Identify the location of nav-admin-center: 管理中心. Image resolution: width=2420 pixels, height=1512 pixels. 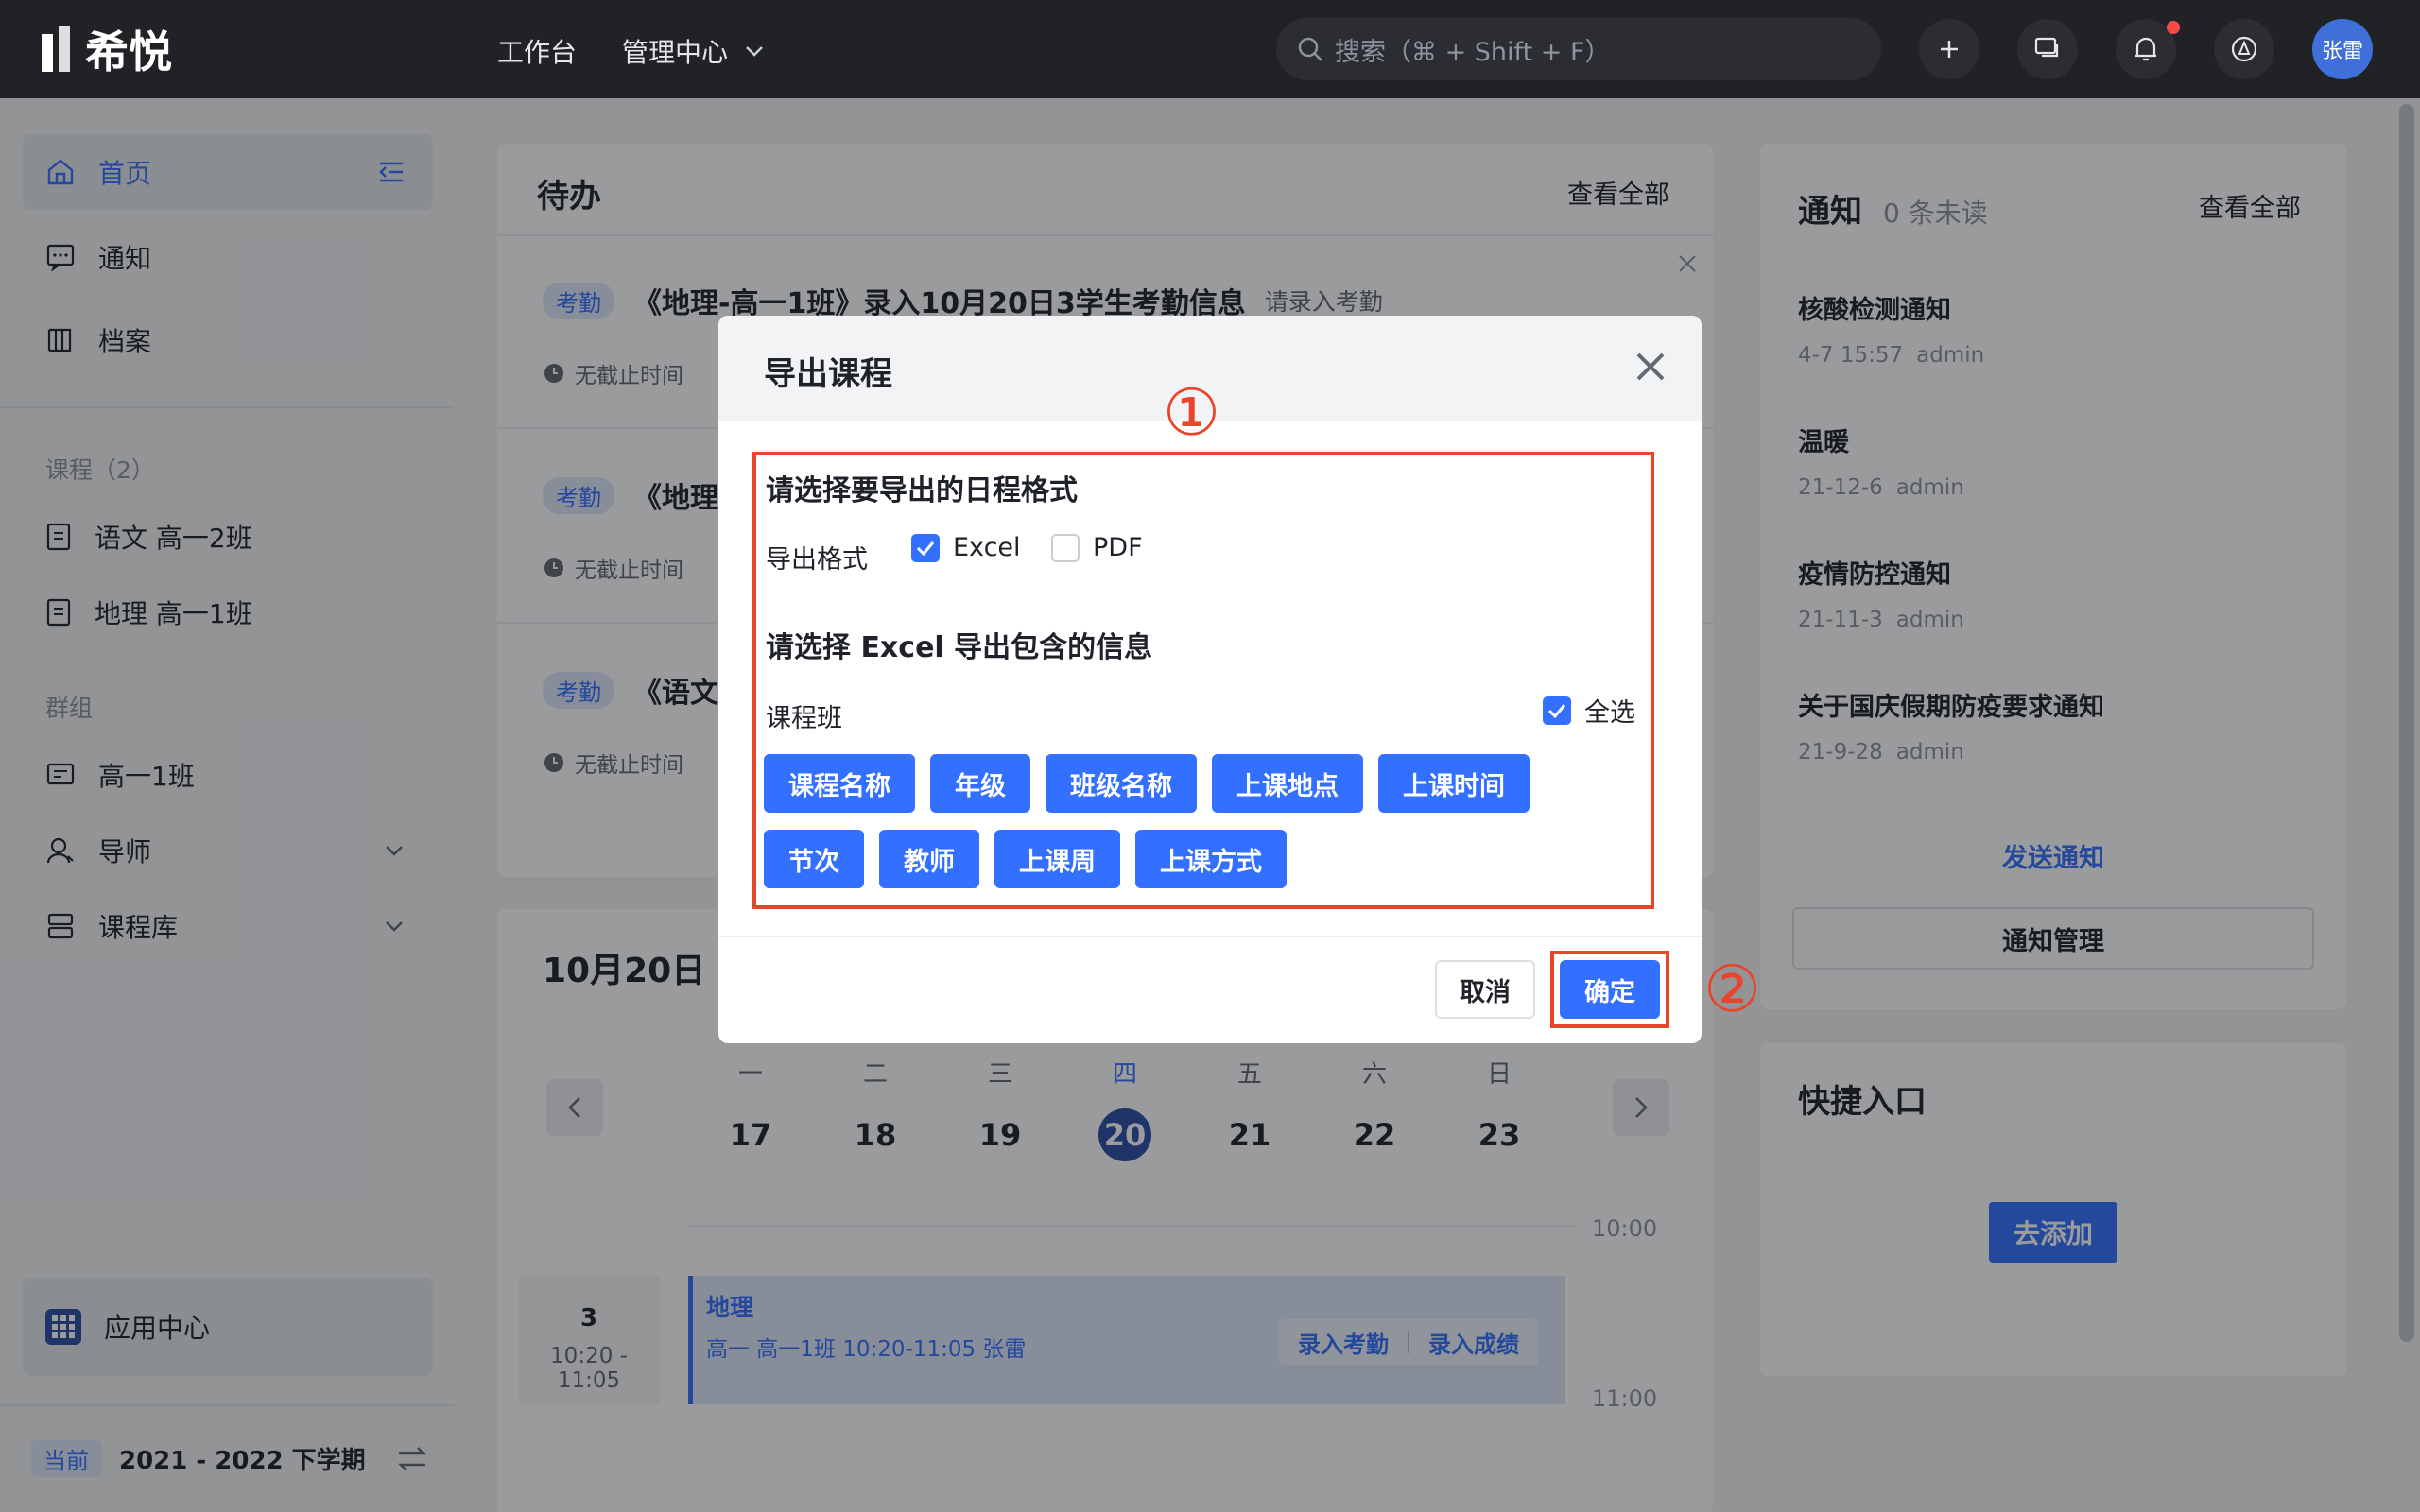
(693, 51).